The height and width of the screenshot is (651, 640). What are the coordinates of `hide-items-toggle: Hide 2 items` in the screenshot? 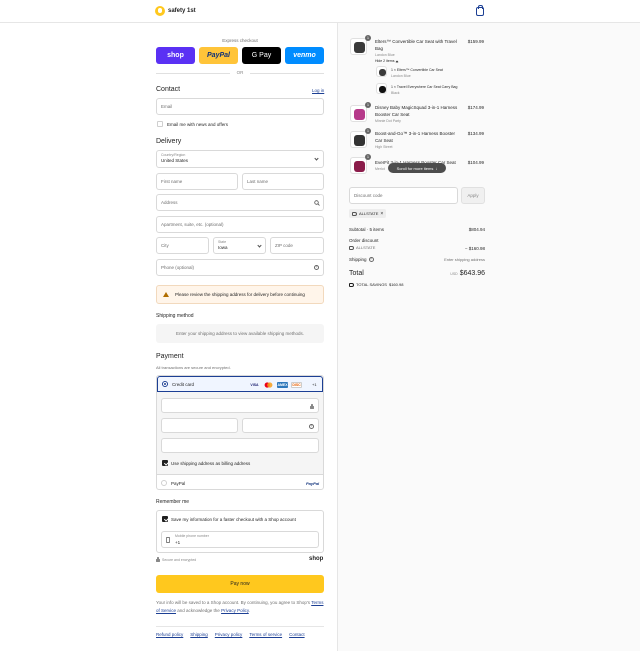 It's located at (387, 61).